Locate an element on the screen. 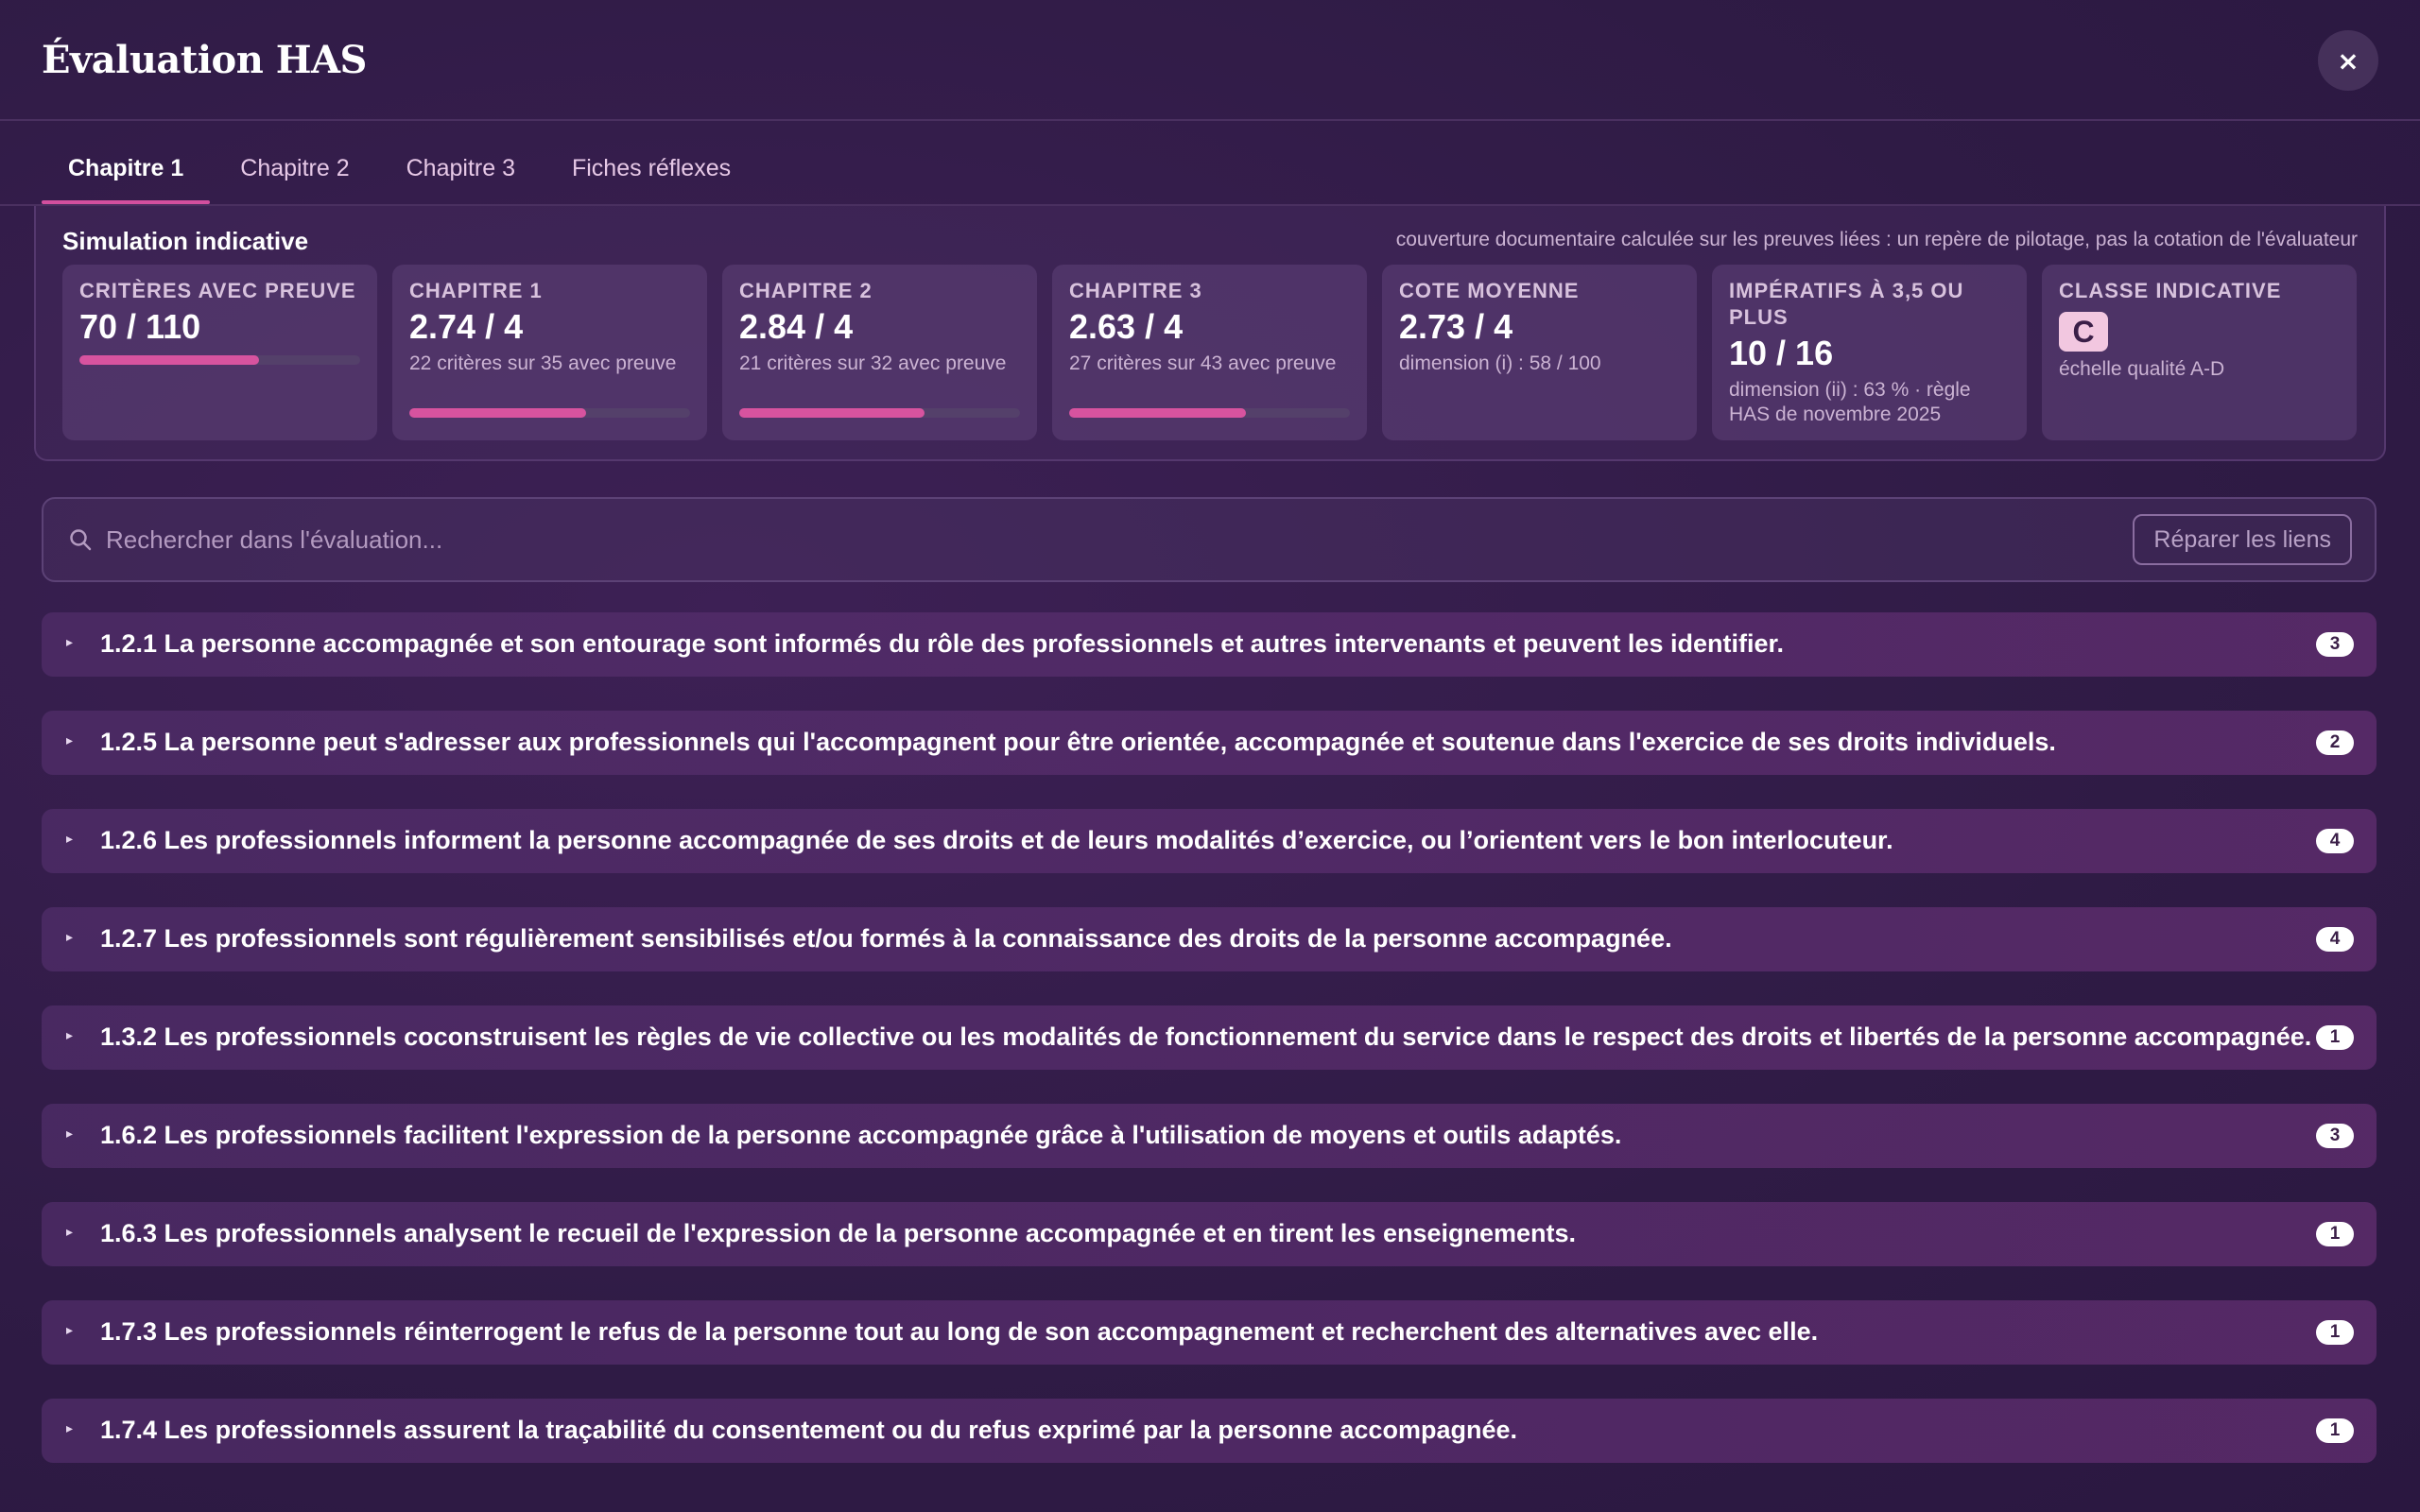 This screenshot has width=2420, height=1512. card-sub: dimension (i) : 58 / 100 is located at coordinates (1500, 363).